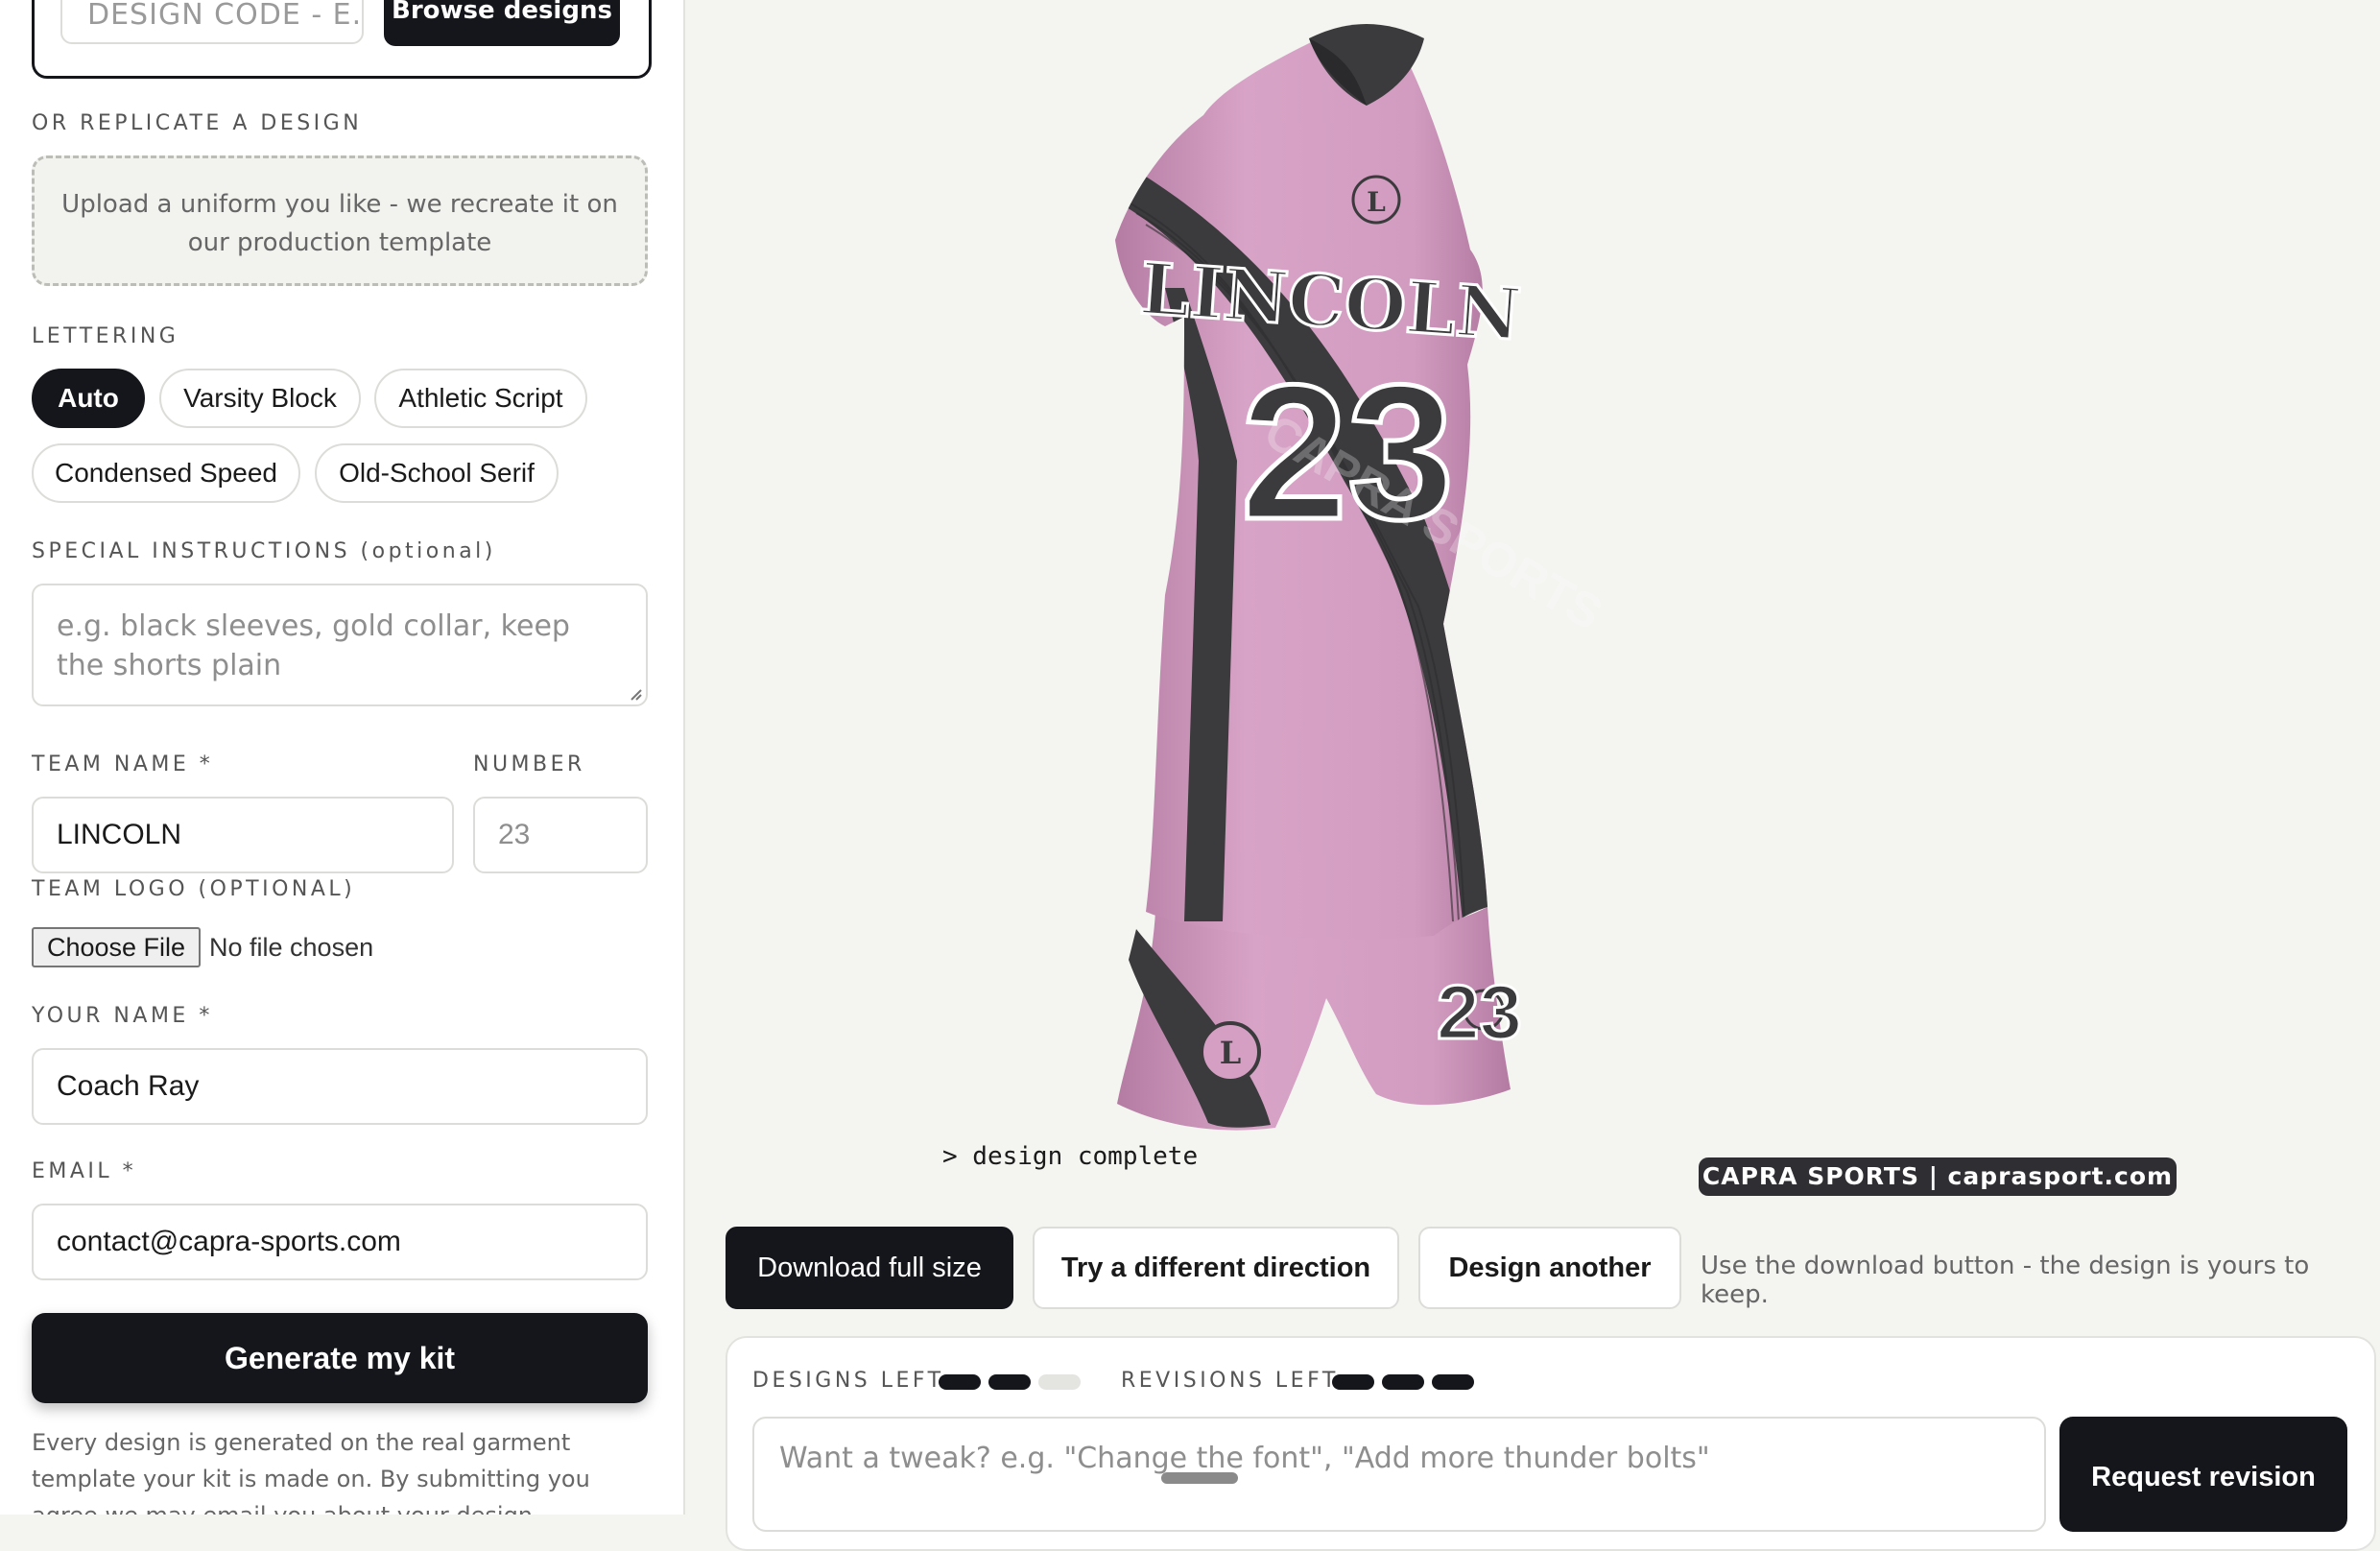  Describe the element at coordinates (106, 336) in the screenshot. I see `lettering-heading: LETTERING` at that location.